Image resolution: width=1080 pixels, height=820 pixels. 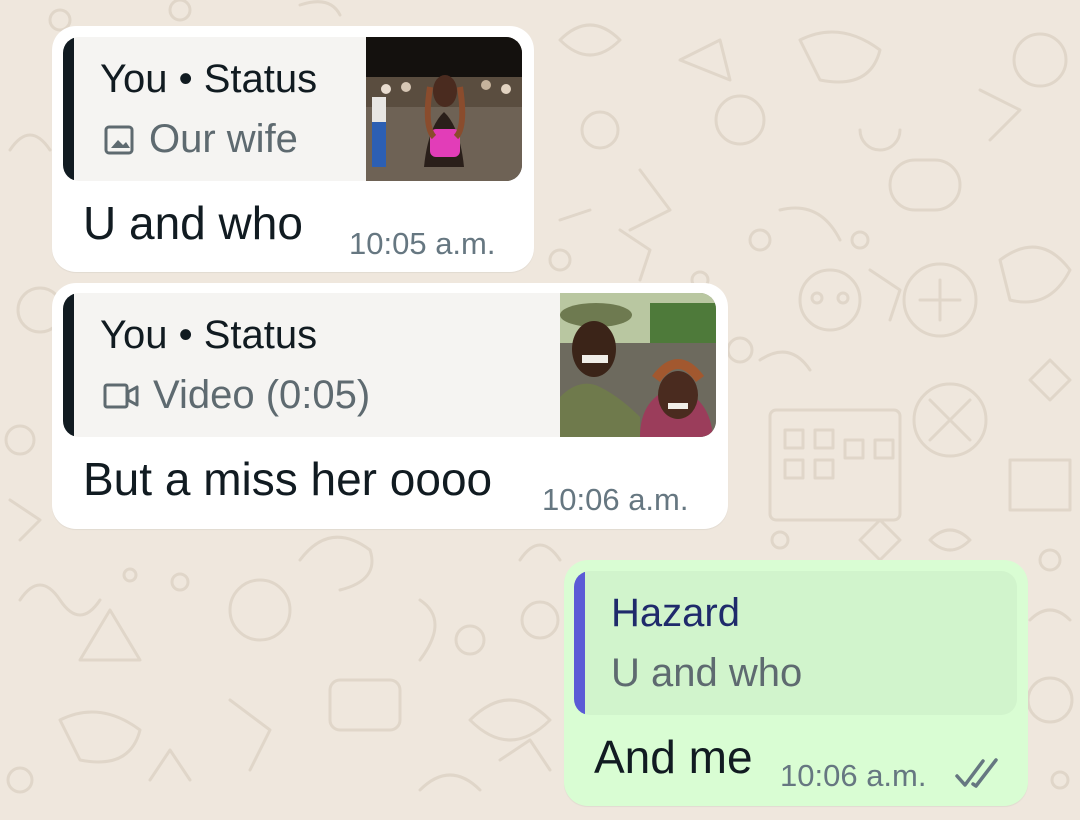 I want to click on quote-caption: Video (0:05), so click(x=262, y=395).